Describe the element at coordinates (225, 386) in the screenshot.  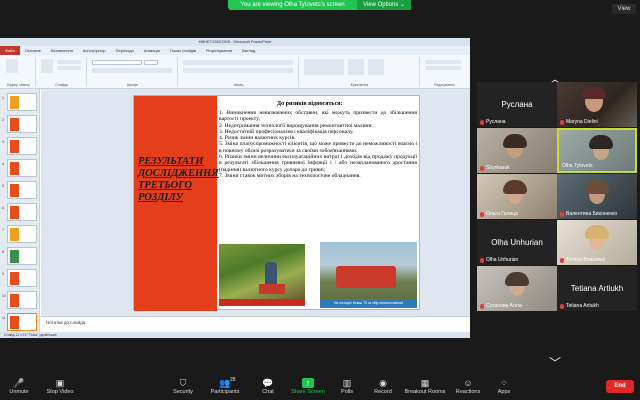
I see `participants-button: 👥 Participants` at that location.